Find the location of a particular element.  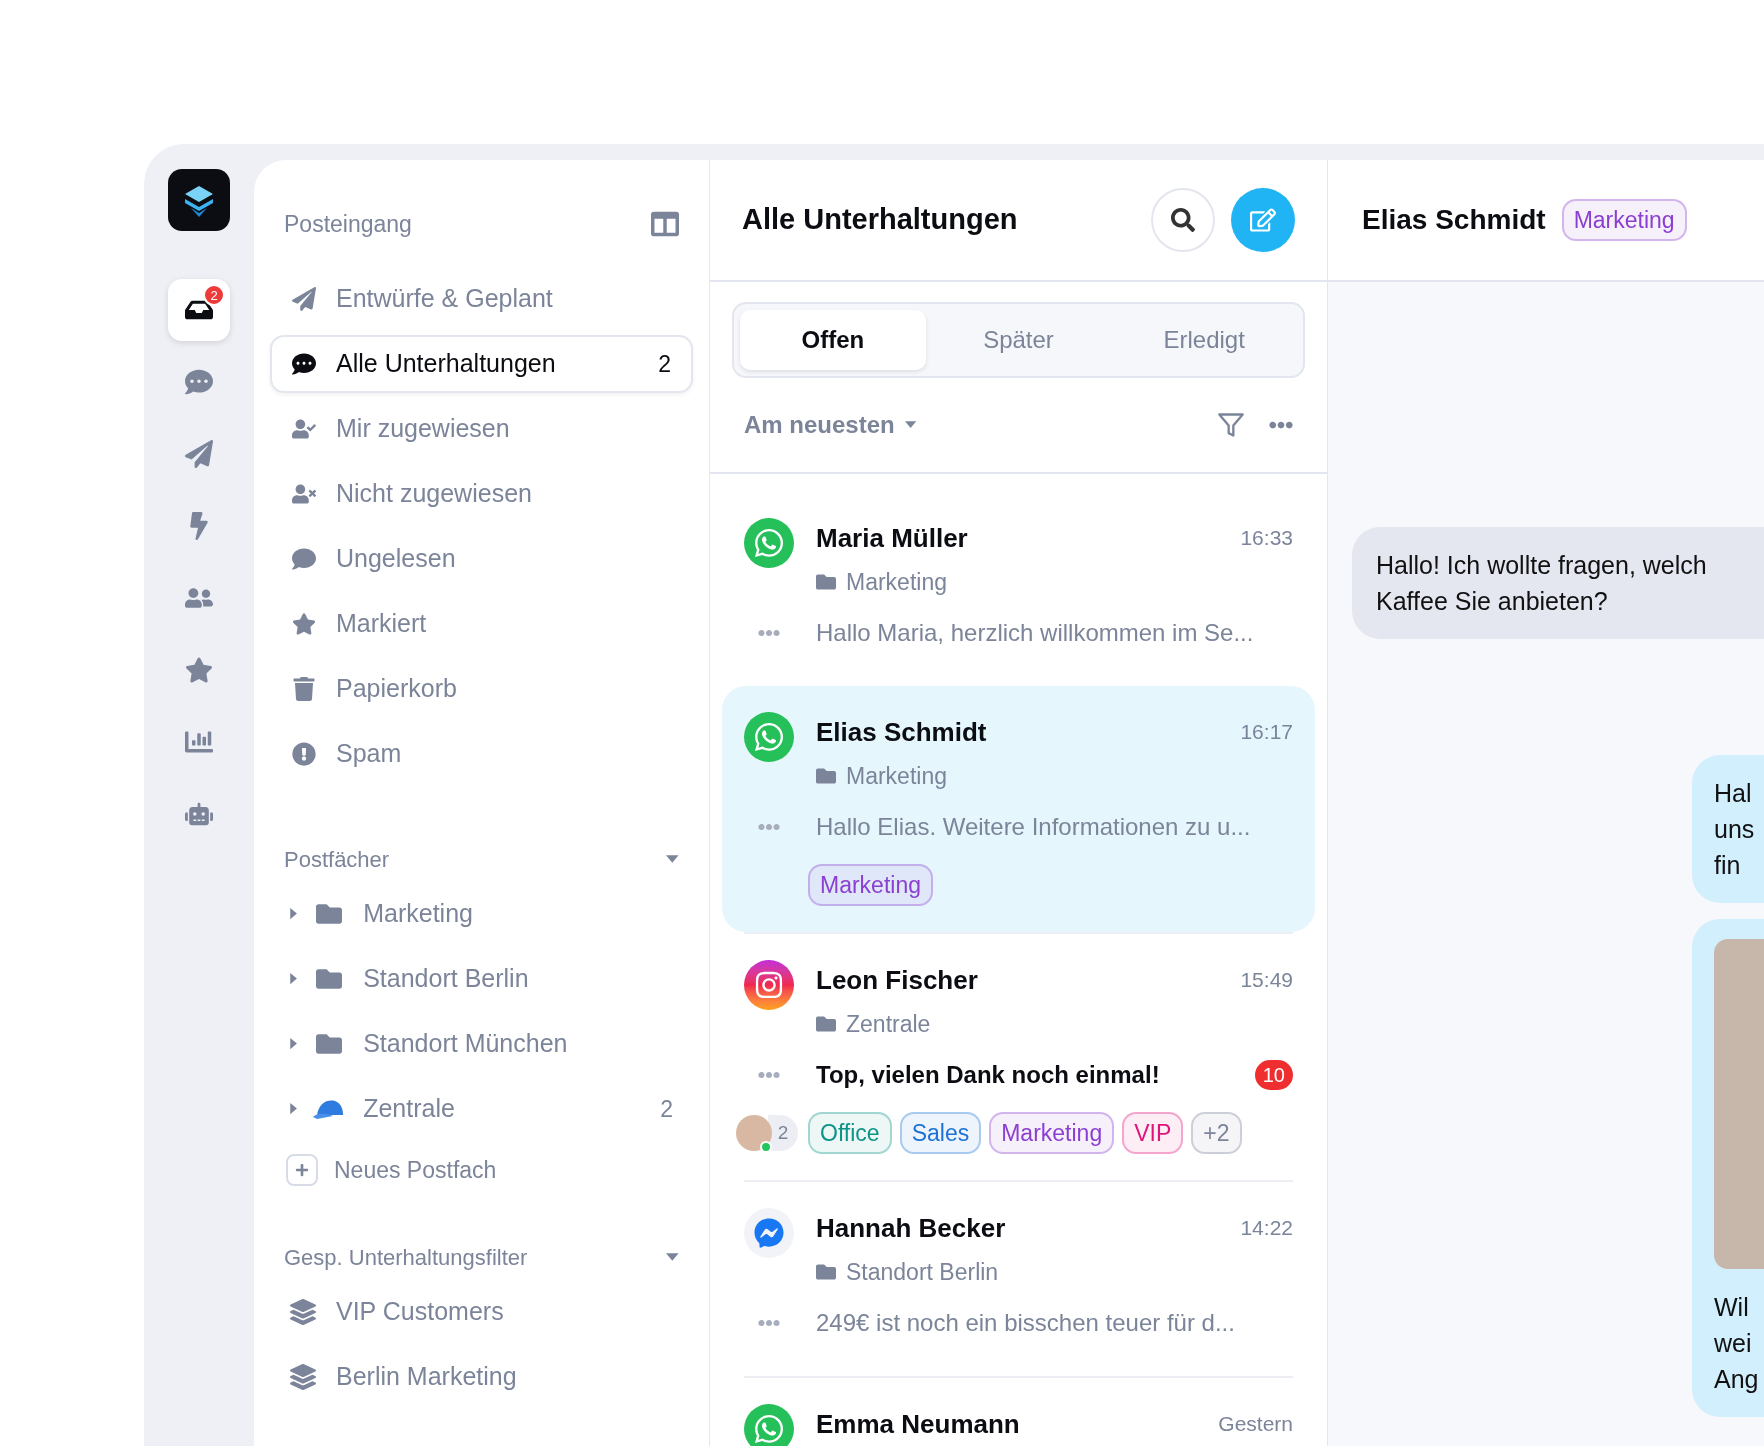

trash-icon is located at coordinates (304, 689).